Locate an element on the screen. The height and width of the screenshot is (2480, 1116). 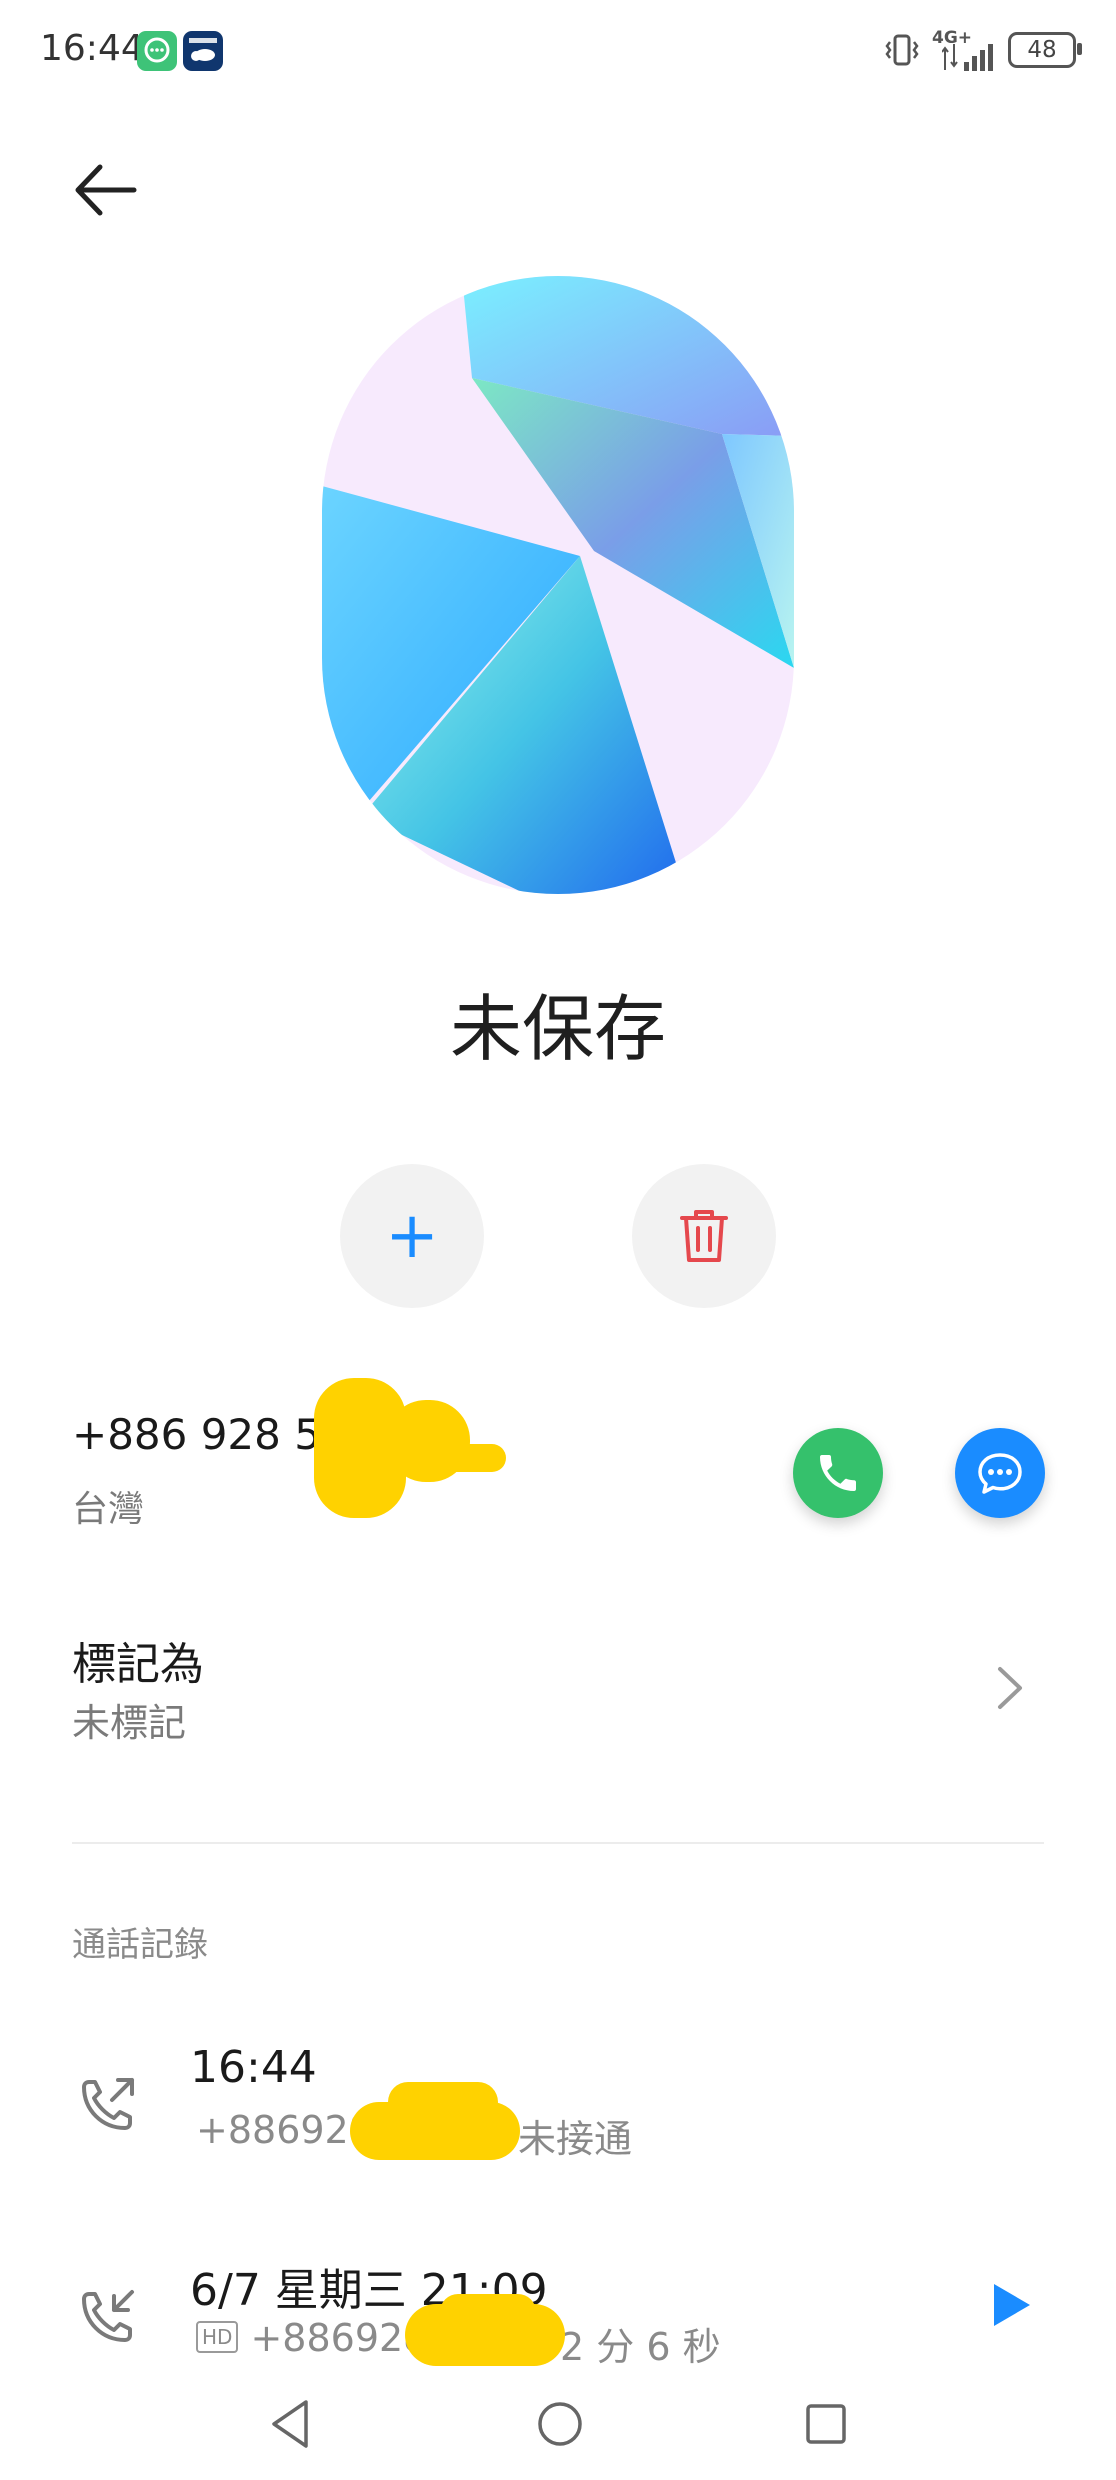
call-log-number: +886928 is located at coordinates (284, 2130).